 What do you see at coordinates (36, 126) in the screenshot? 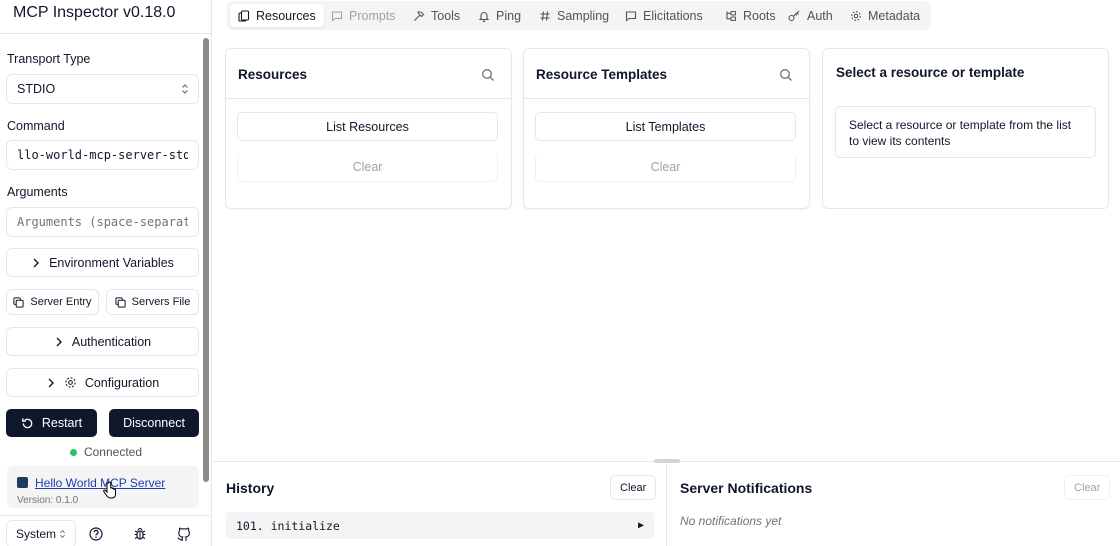
I see `command-label: Command` at bounding box center [36, 126].